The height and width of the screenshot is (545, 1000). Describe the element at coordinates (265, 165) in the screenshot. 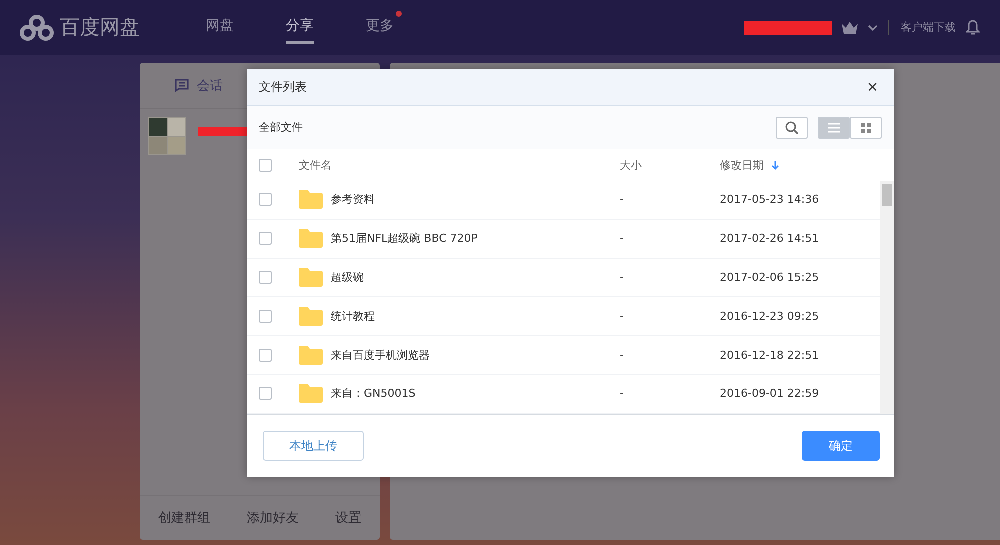

I see `select-all-checkbox` at that location.